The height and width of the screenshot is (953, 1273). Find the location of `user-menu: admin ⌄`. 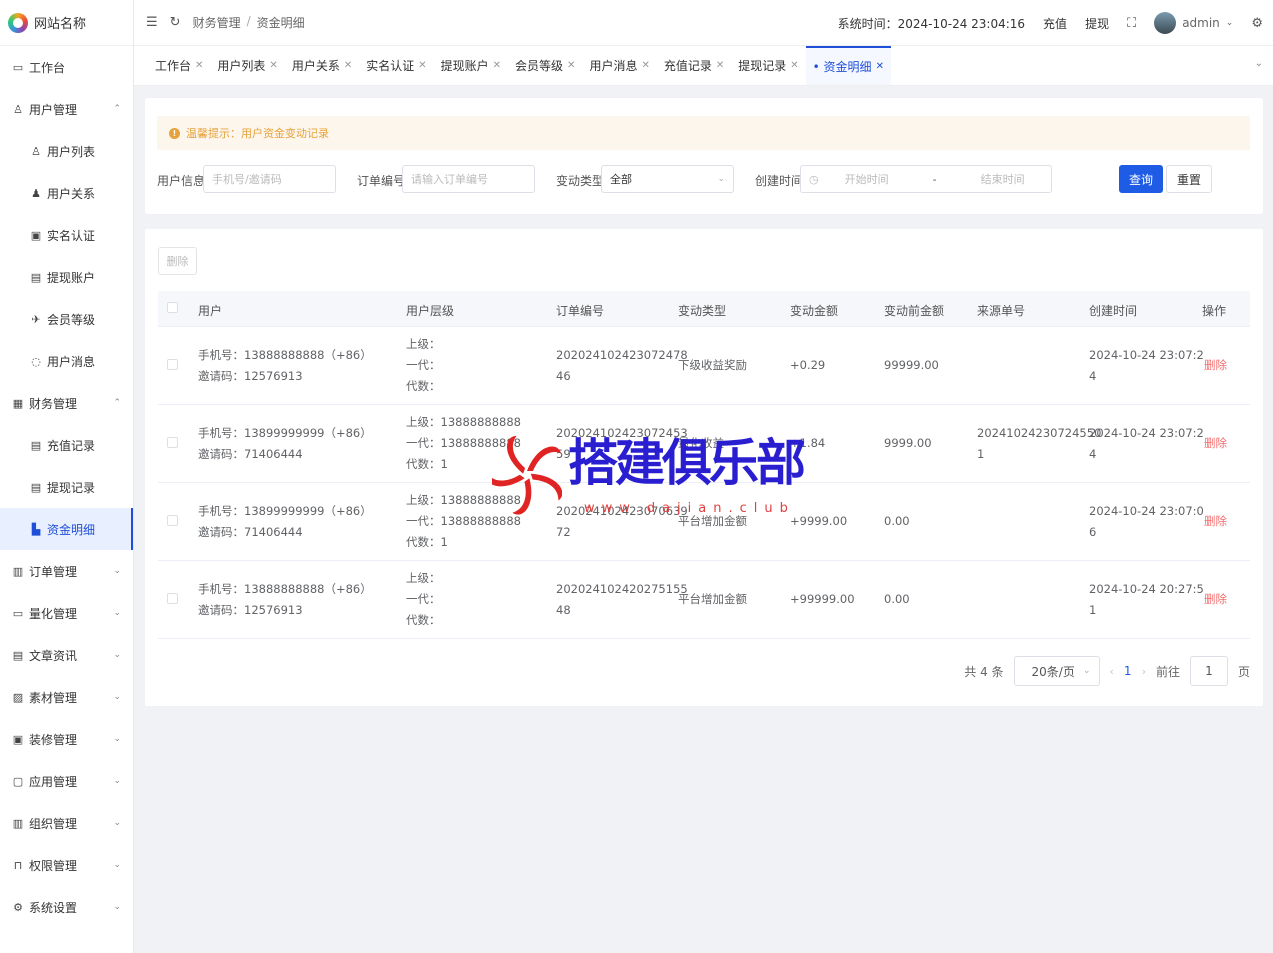

user-menu: admin ⌄ is located at coordinates (1193, 23).